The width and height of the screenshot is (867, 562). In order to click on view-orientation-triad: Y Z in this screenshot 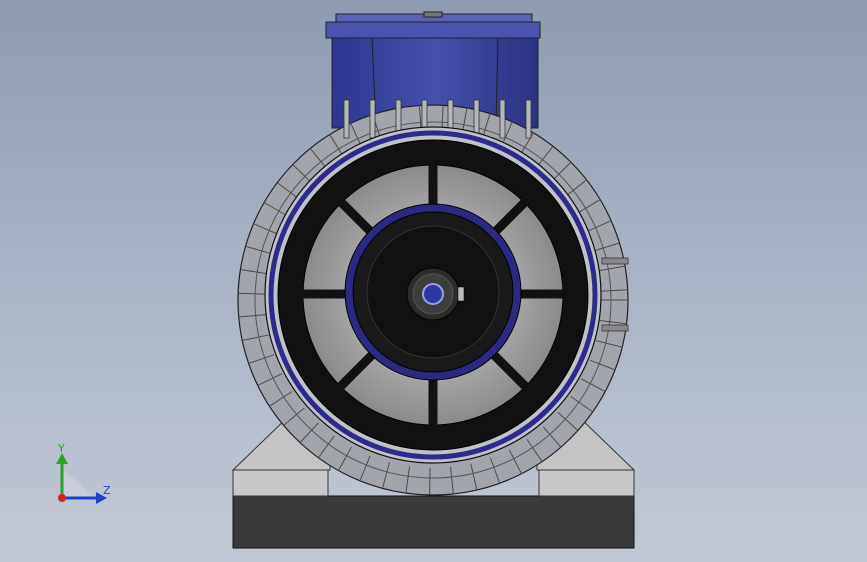, I will do `click(85, 475)`.